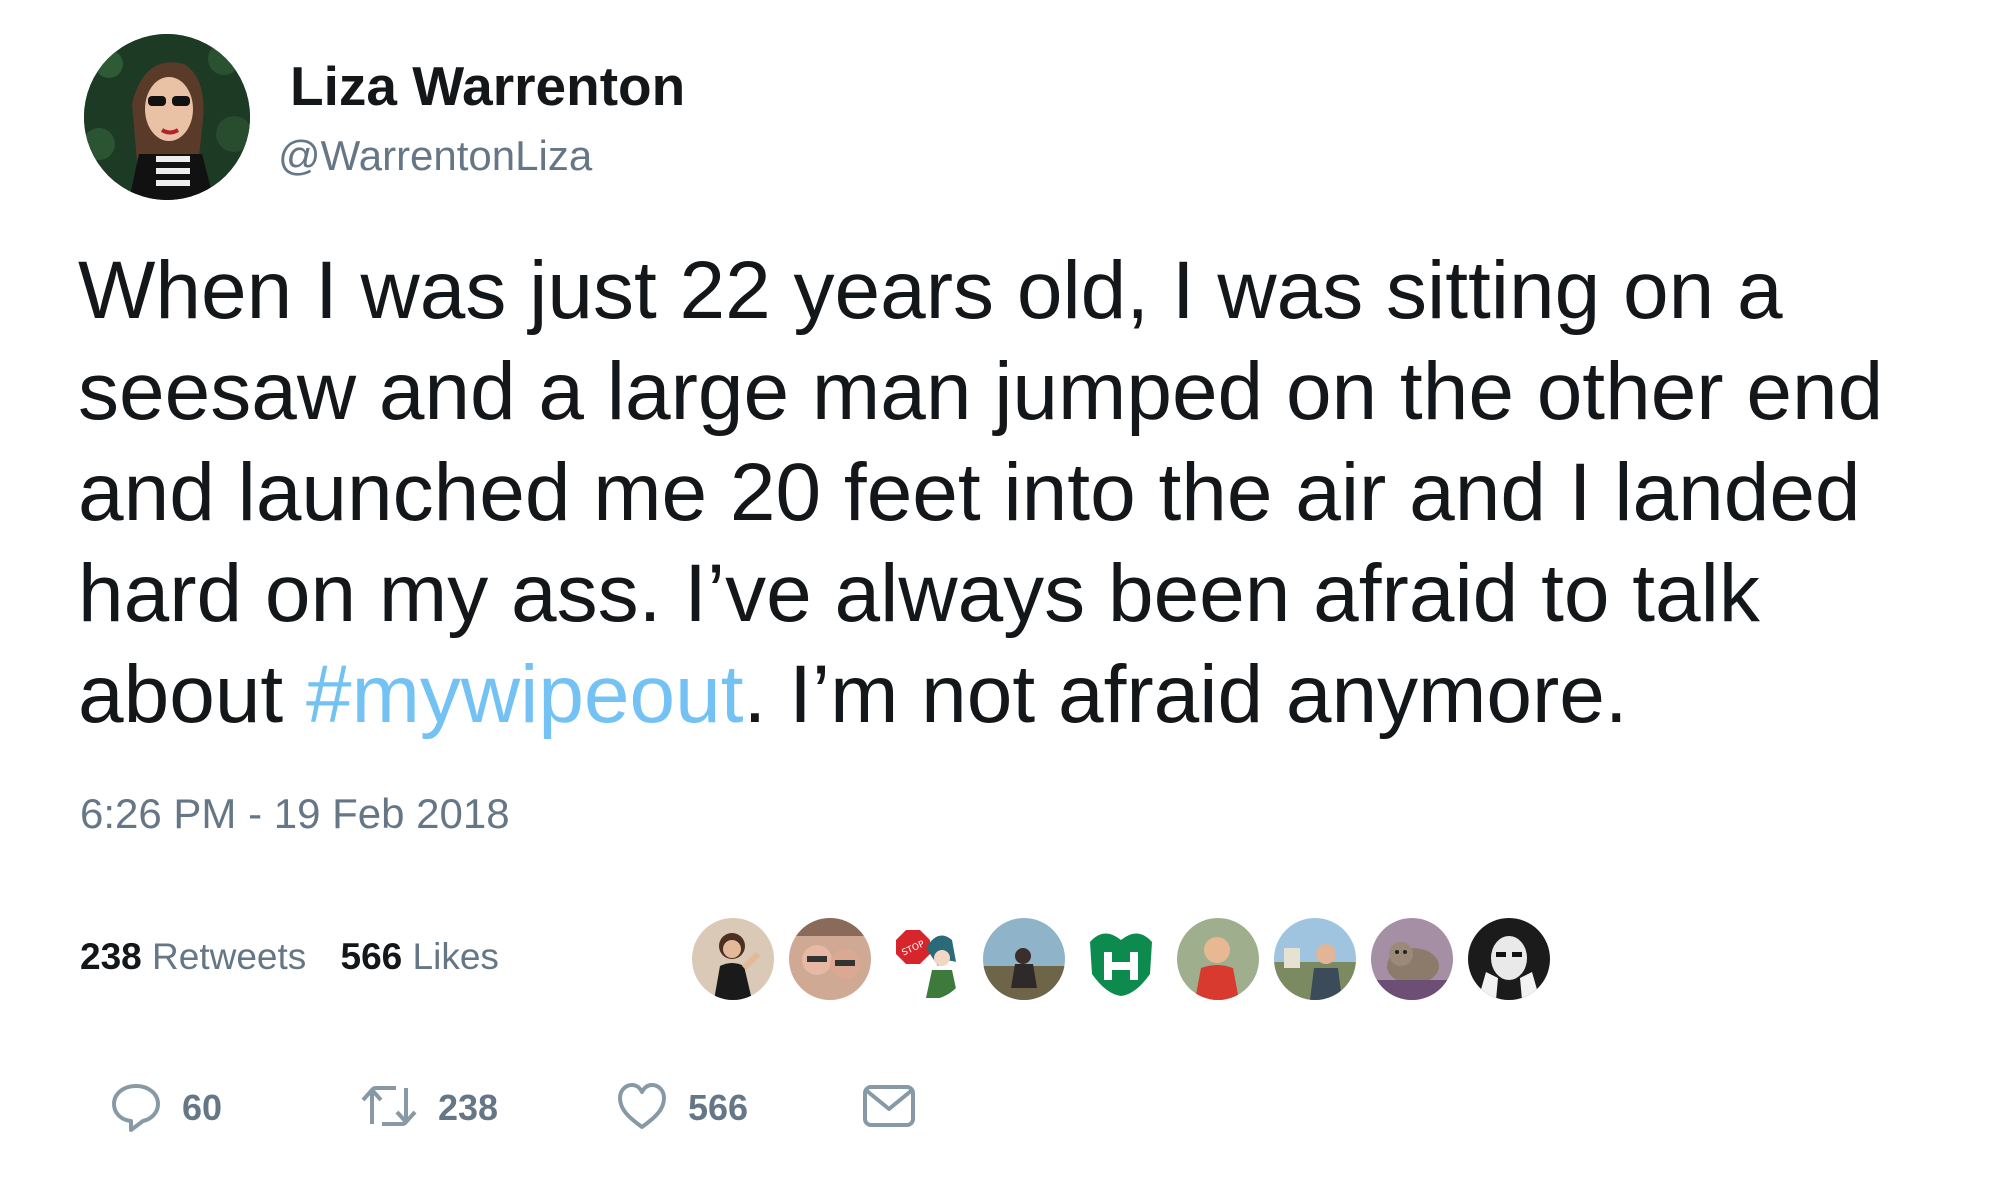 The image size is (2000, 1204). I want to click on retweets-stat-label: Retweets, so click(229, 956).